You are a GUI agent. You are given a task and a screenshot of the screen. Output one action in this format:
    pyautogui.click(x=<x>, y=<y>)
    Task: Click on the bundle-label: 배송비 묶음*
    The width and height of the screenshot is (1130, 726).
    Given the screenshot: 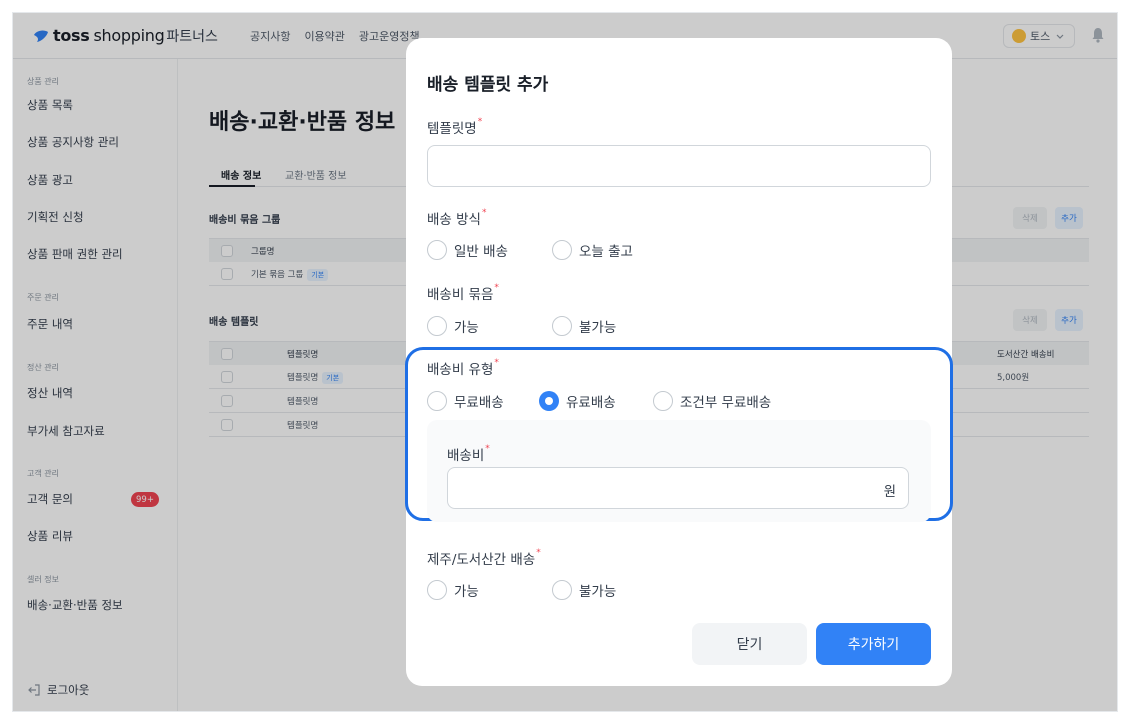 What is the action you would take?
    pyautogui.click(x=463, y=293)
    